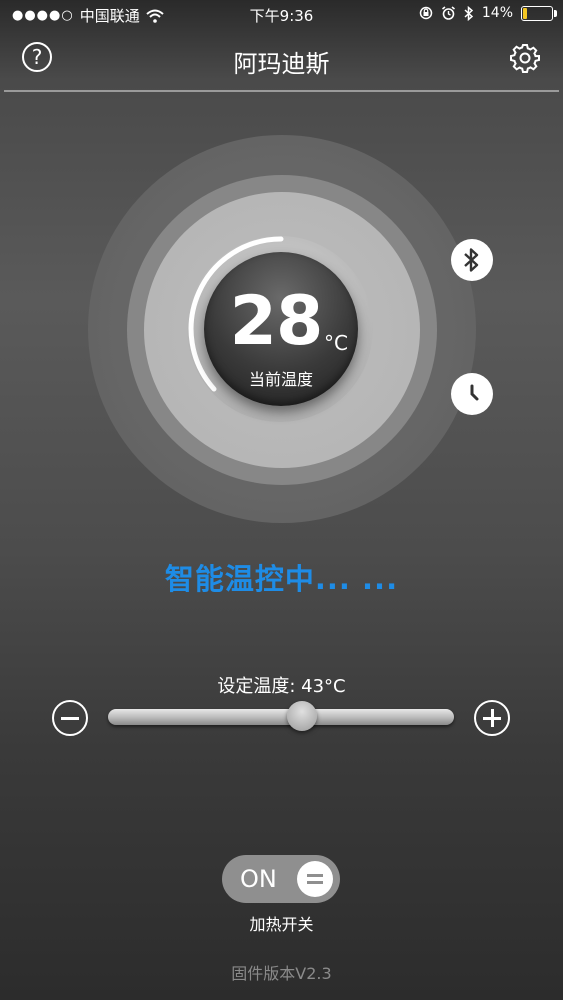  I want to click on decrease-temp-button, so click(70, 718).